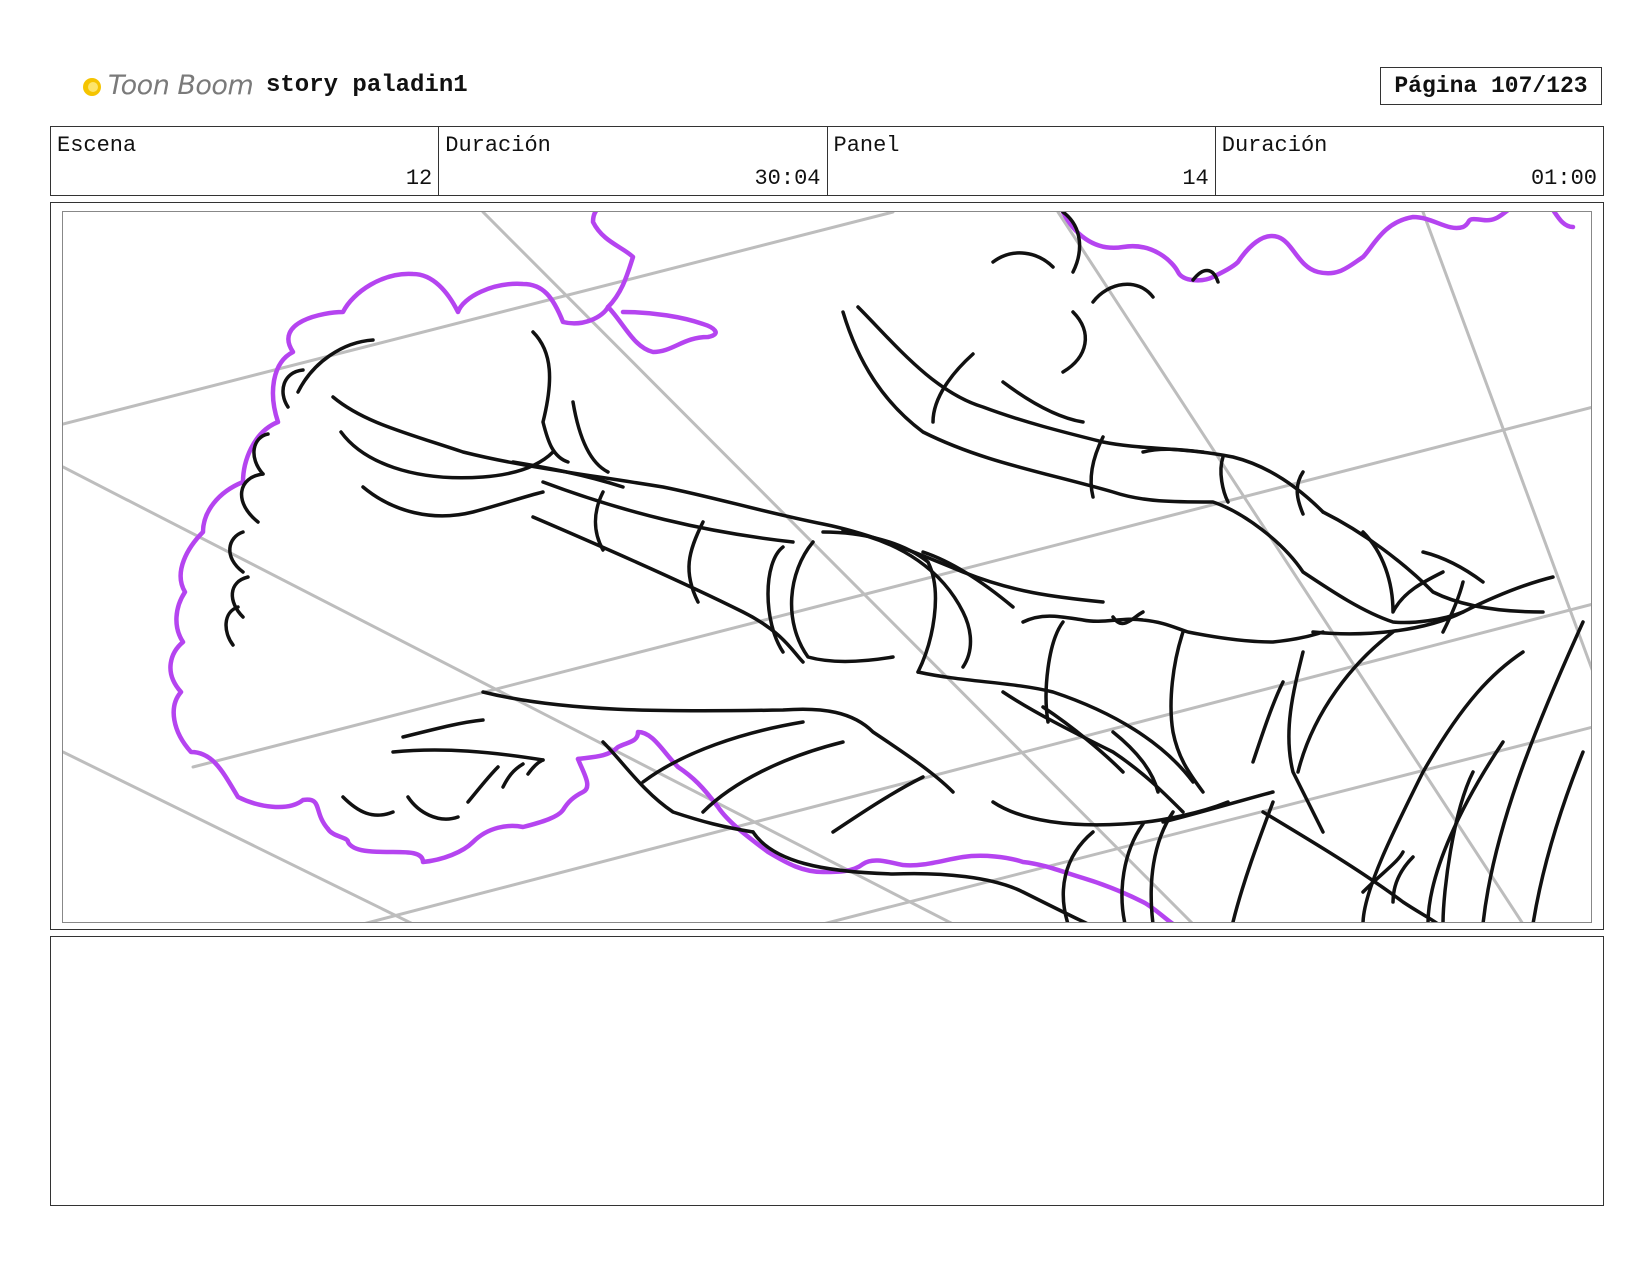 The width and height of the screenshot is (1648, 1276). What do you see at coordinates (1491, 86) in the screenshot?
I see `page-indicator: Página 107/123` at bounding box center [1491, 86].